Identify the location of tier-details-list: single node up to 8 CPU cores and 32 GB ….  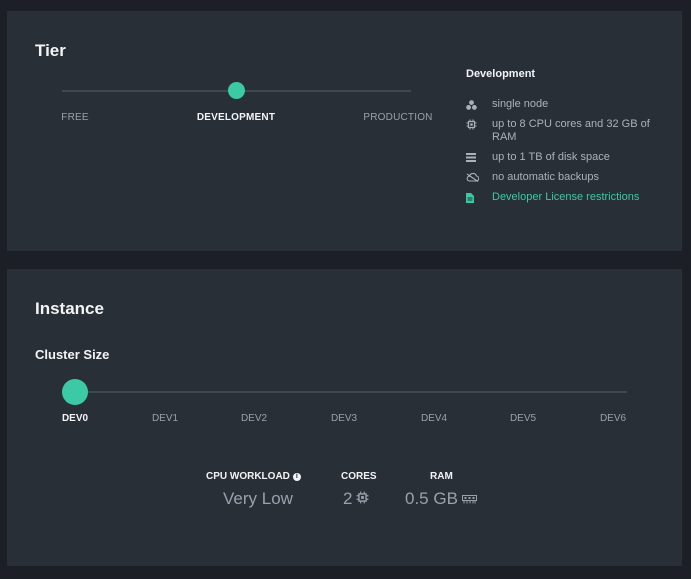
(566, 154).